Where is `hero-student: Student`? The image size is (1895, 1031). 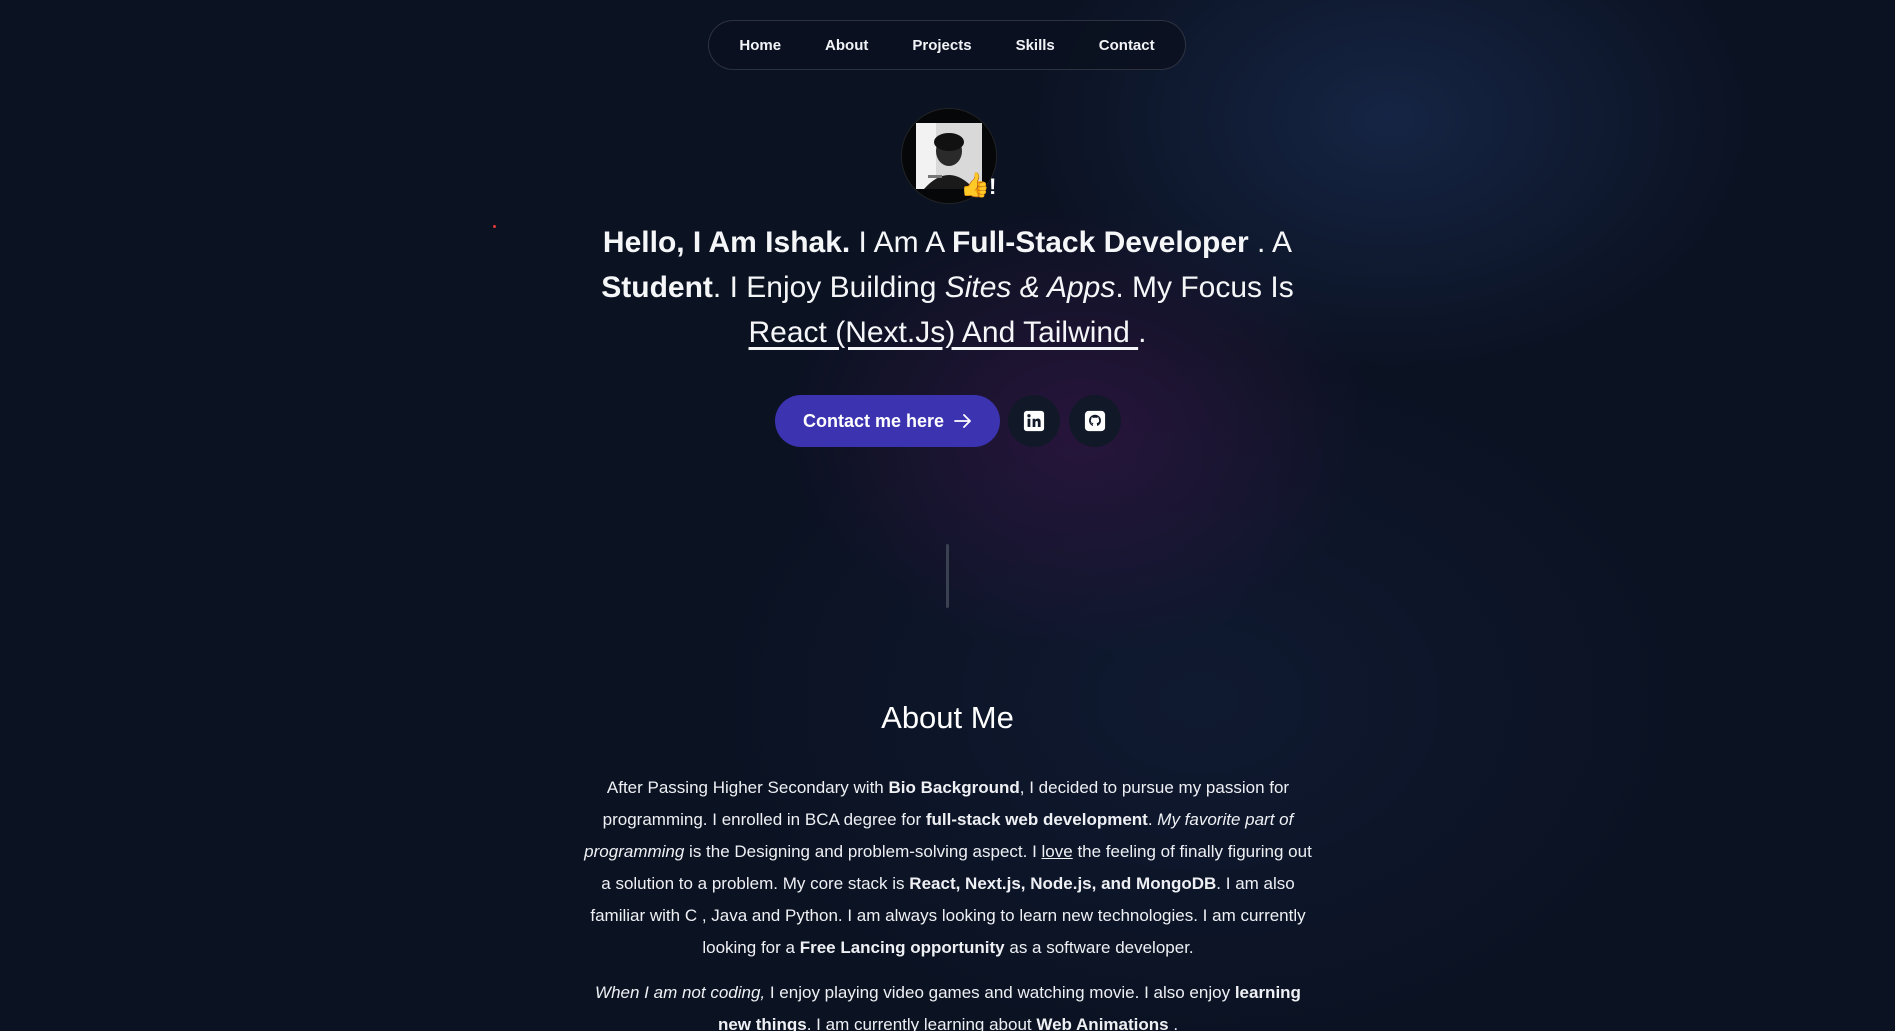
hero-student: Student is located at coordinates (657, 287).